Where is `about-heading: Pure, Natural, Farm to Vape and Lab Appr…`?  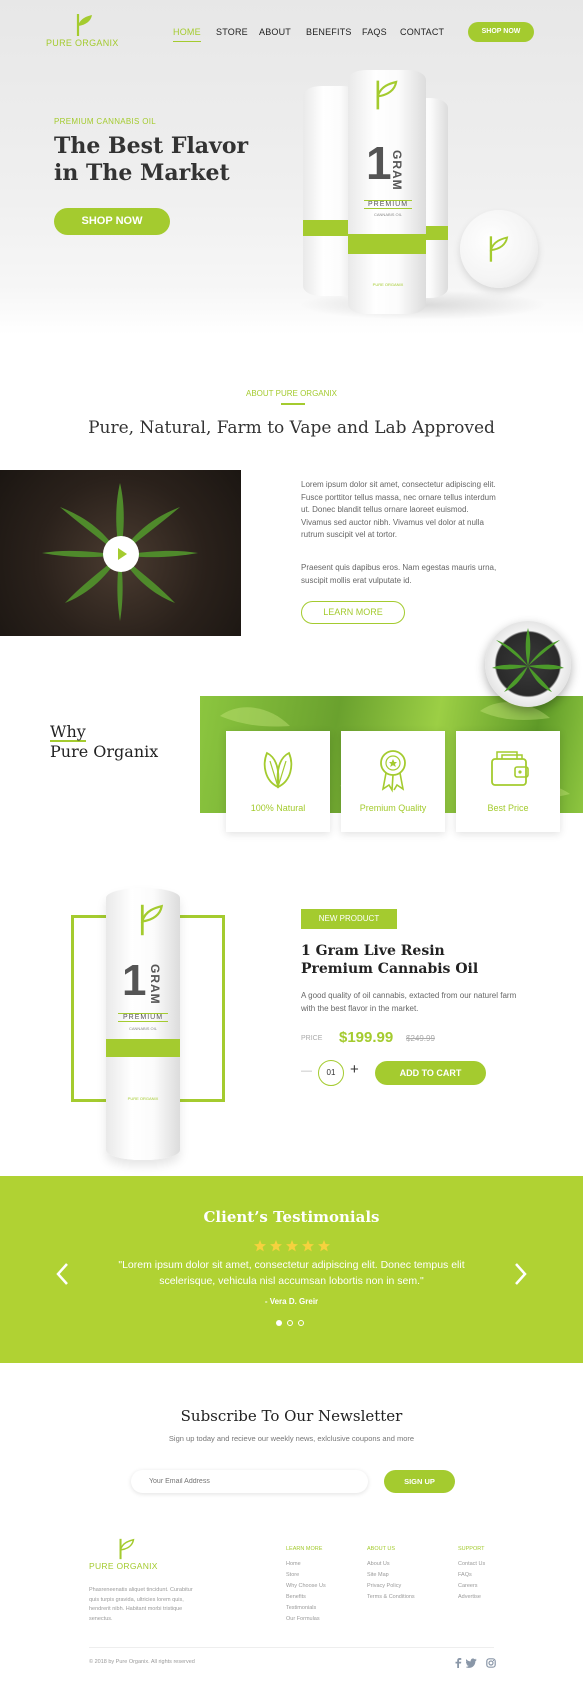
about-heading: Pure, Natural, Farm to Vape and Lab Appr… is located at coordinates (291, 428).